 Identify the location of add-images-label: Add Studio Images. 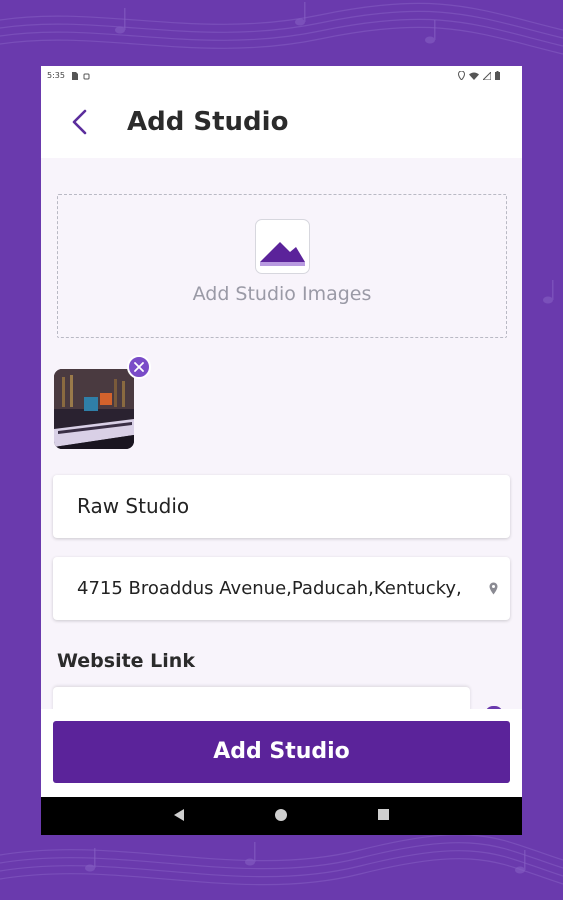
(282, 294).